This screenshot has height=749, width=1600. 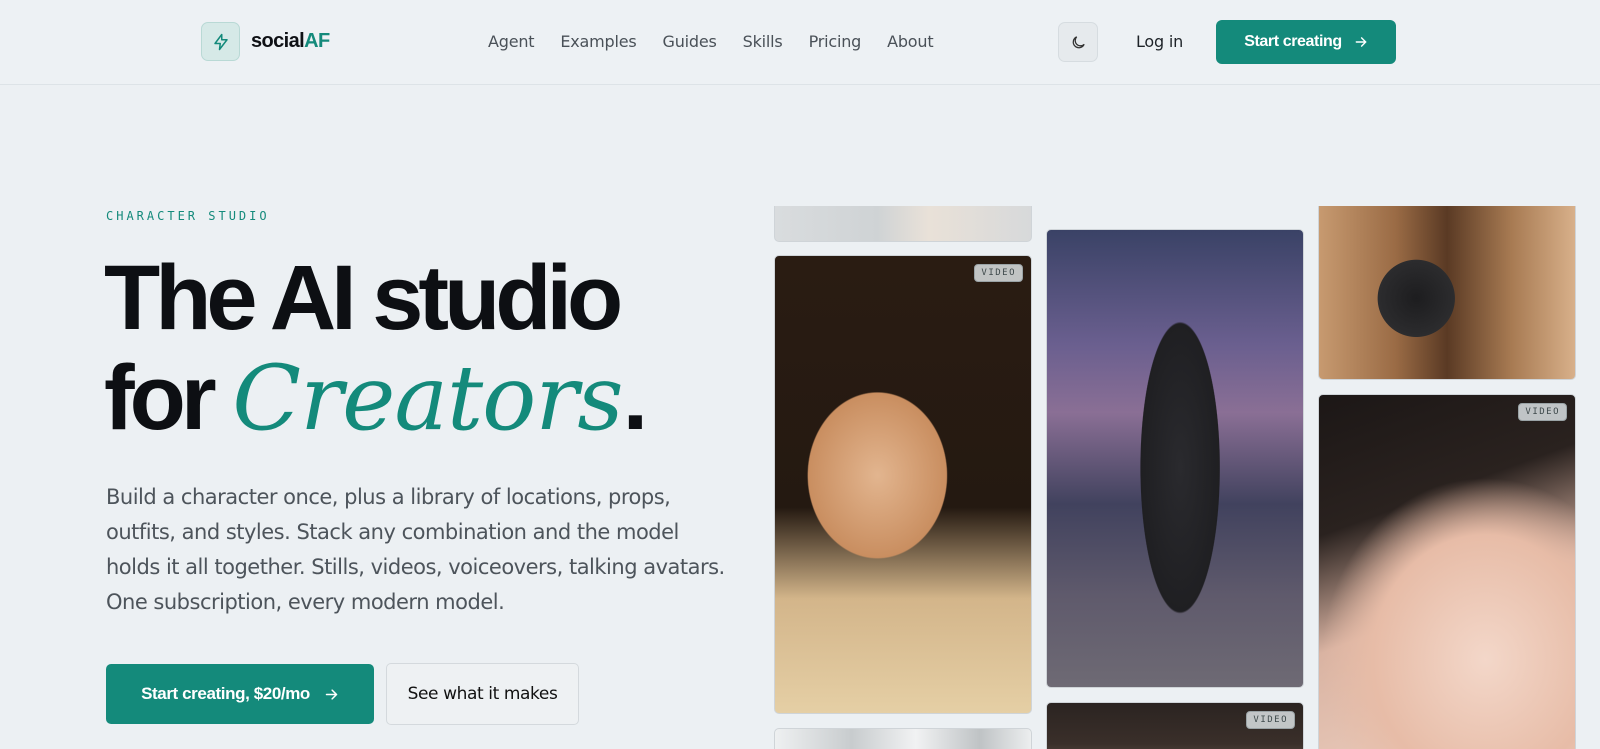 I want to click on nav-about: About, so click(x=910, y=41).